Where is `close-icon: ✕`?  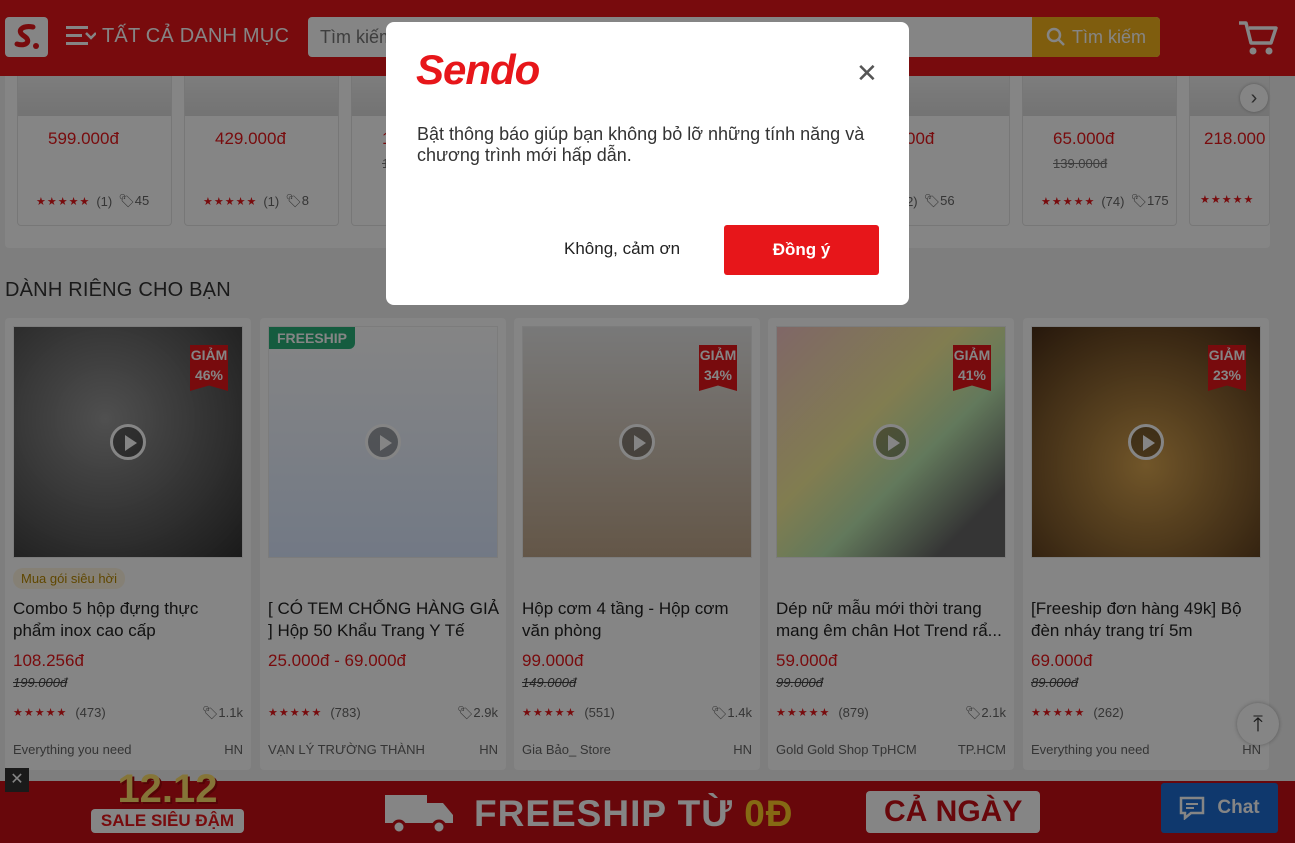 close-icon: ✕ is located at coordinates (867, 73).